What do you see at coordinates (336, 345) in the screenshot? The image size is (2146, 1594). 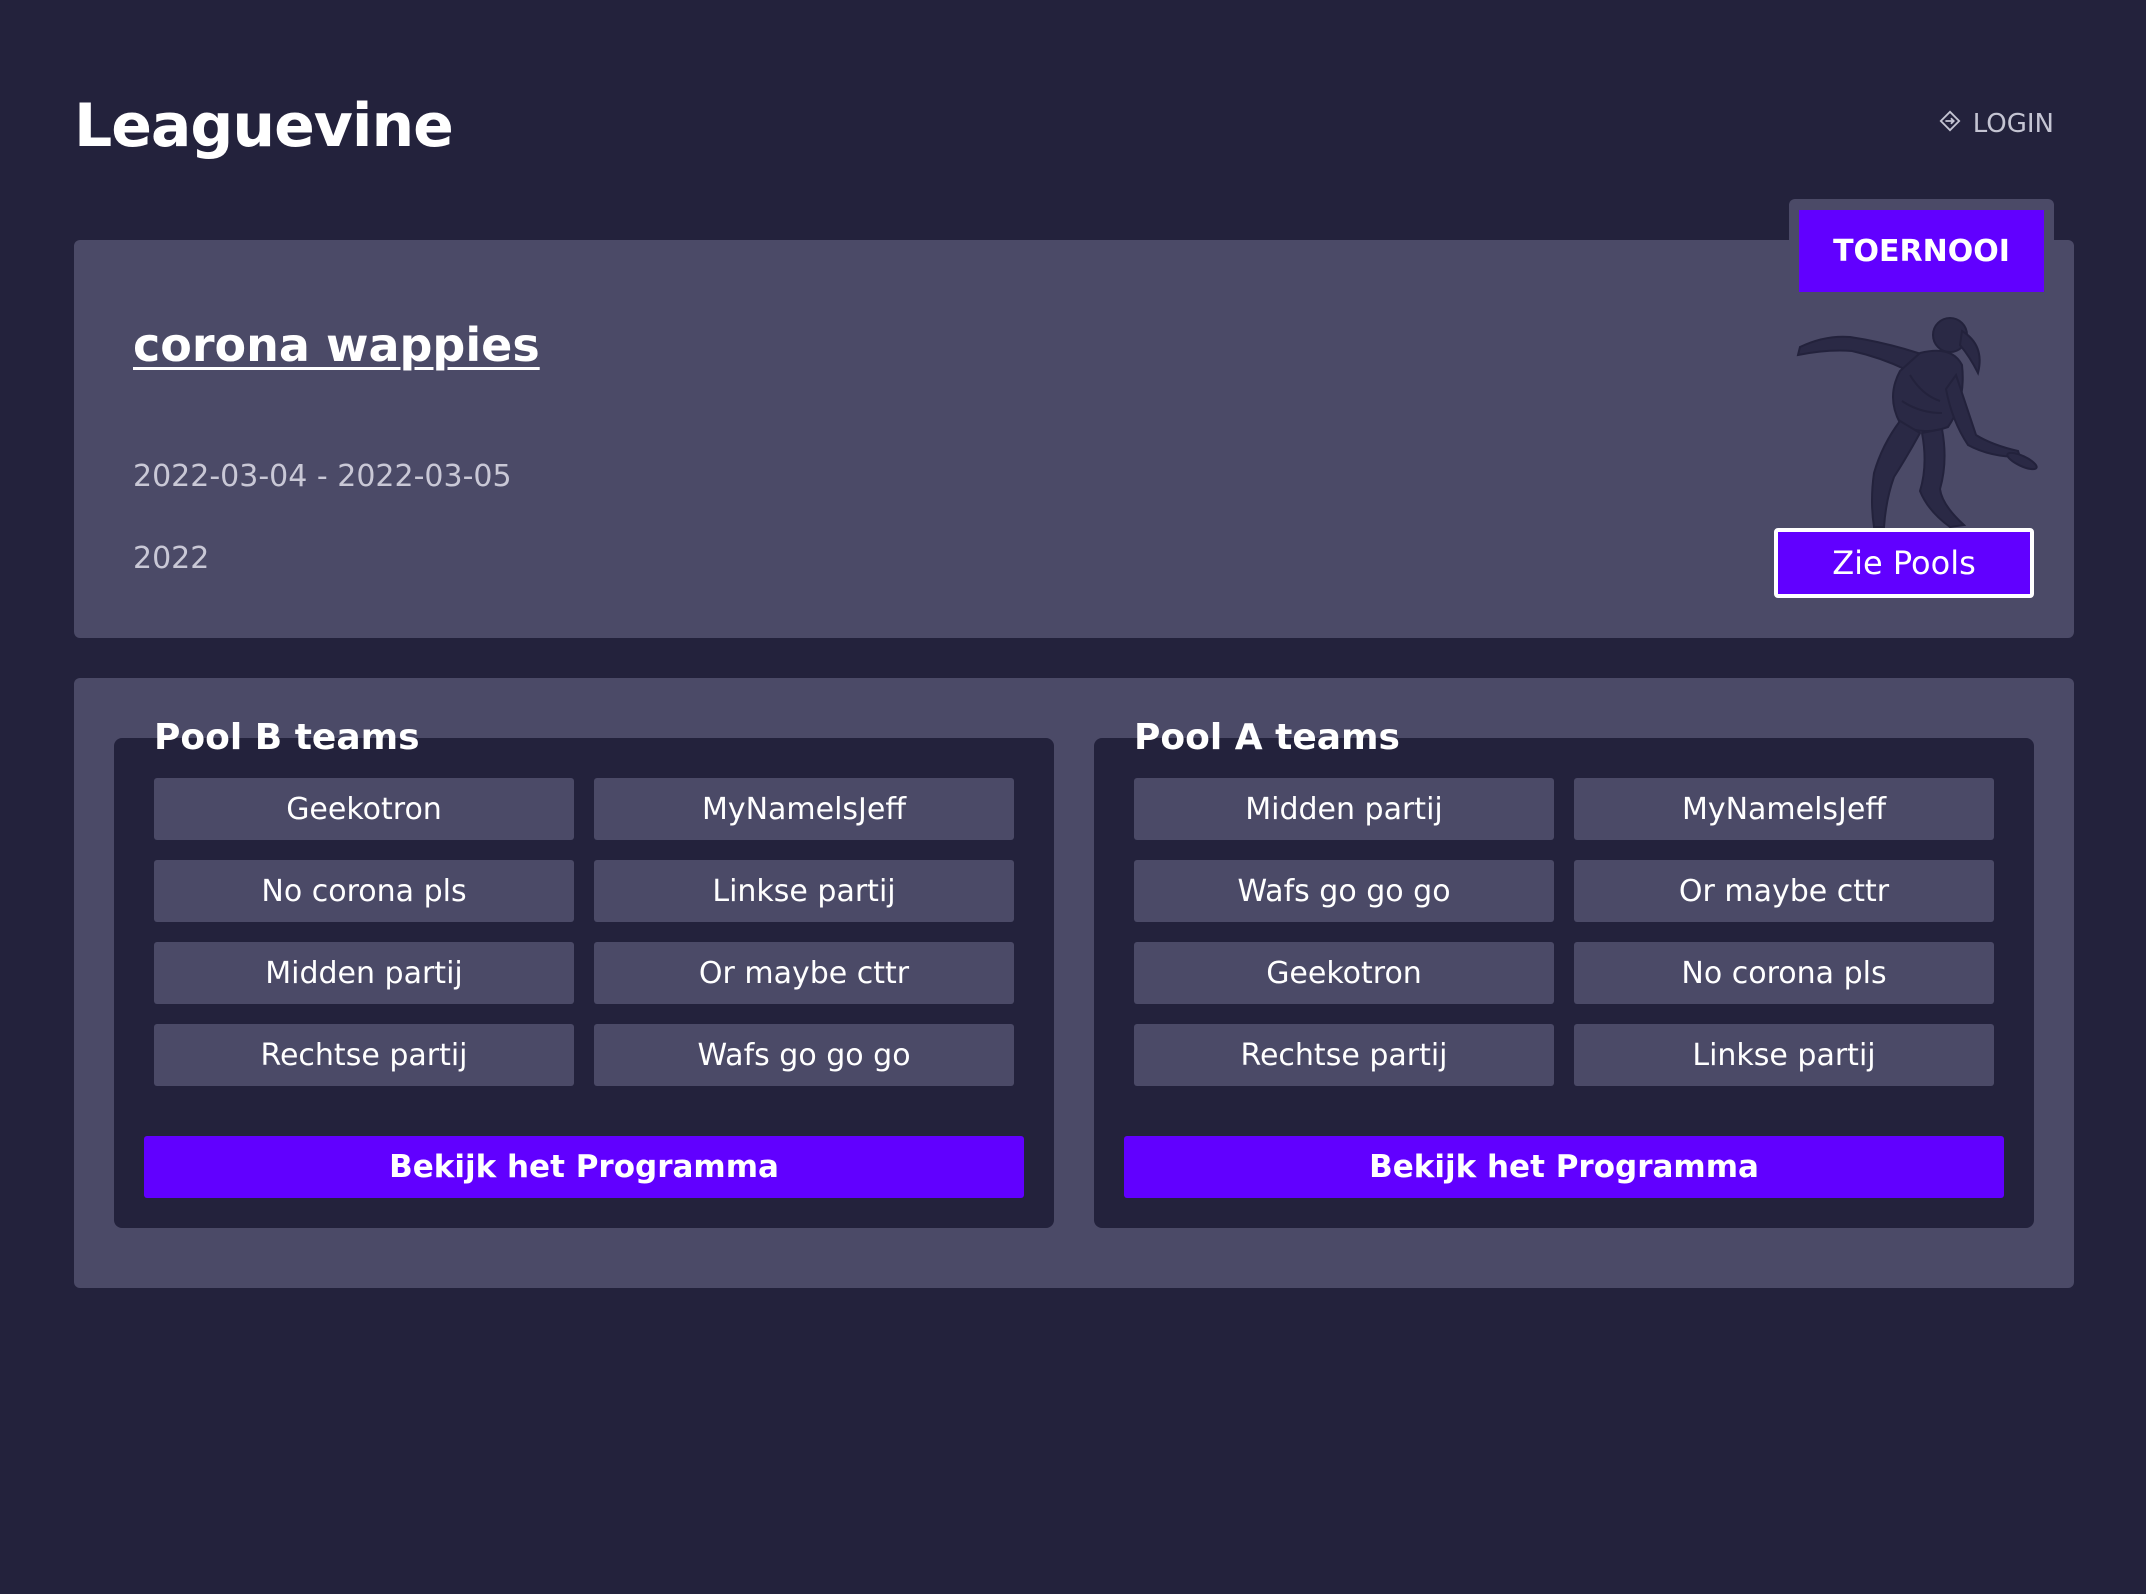 I see `tournament-title-link: corona wappies` at bounding box center [336, 345].